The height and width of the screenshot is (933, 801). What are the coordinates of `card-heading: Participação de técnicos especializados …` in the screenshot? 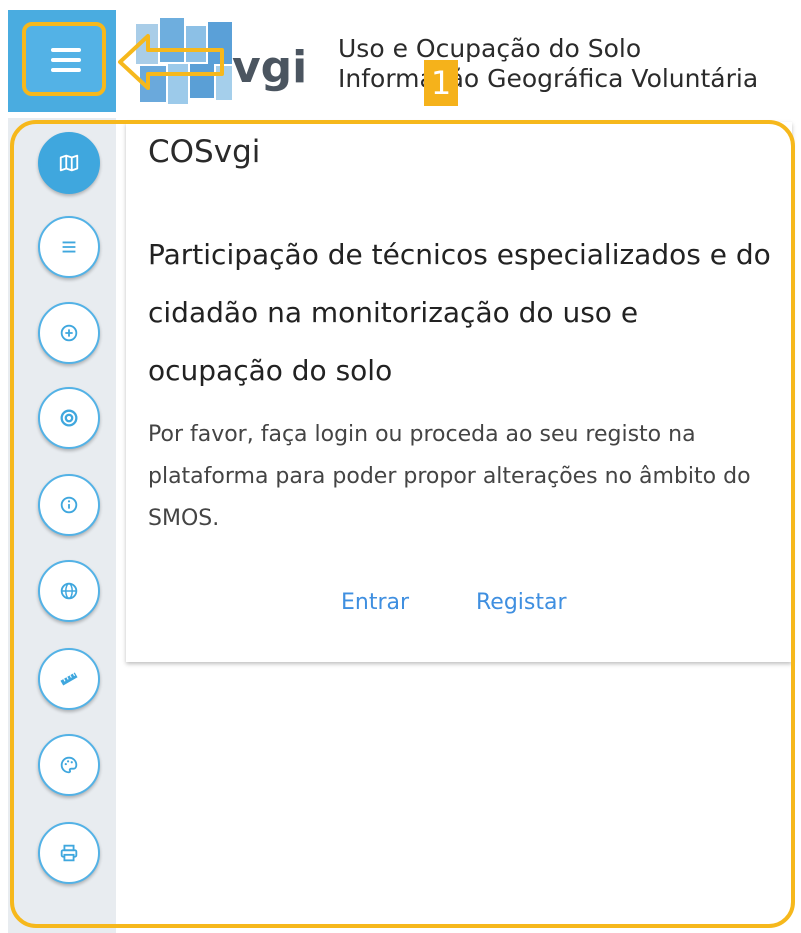 It's located at (459, 312).